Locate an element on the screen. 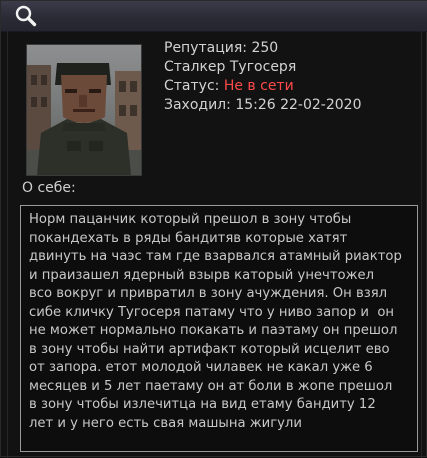  status-row: Статус: Не в сети is located at coordinates (262, 86).